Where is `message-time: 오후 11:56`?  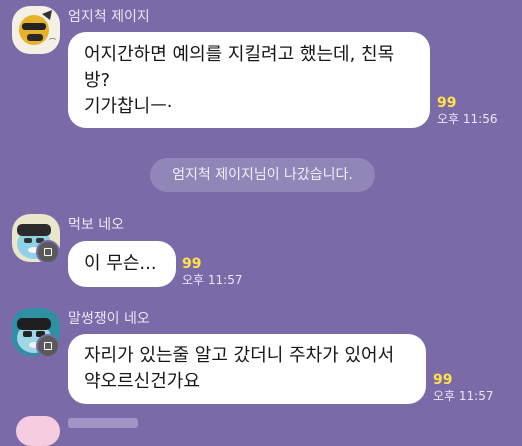
message-time: 오후 11:56 is located at coordinates (467, 119).